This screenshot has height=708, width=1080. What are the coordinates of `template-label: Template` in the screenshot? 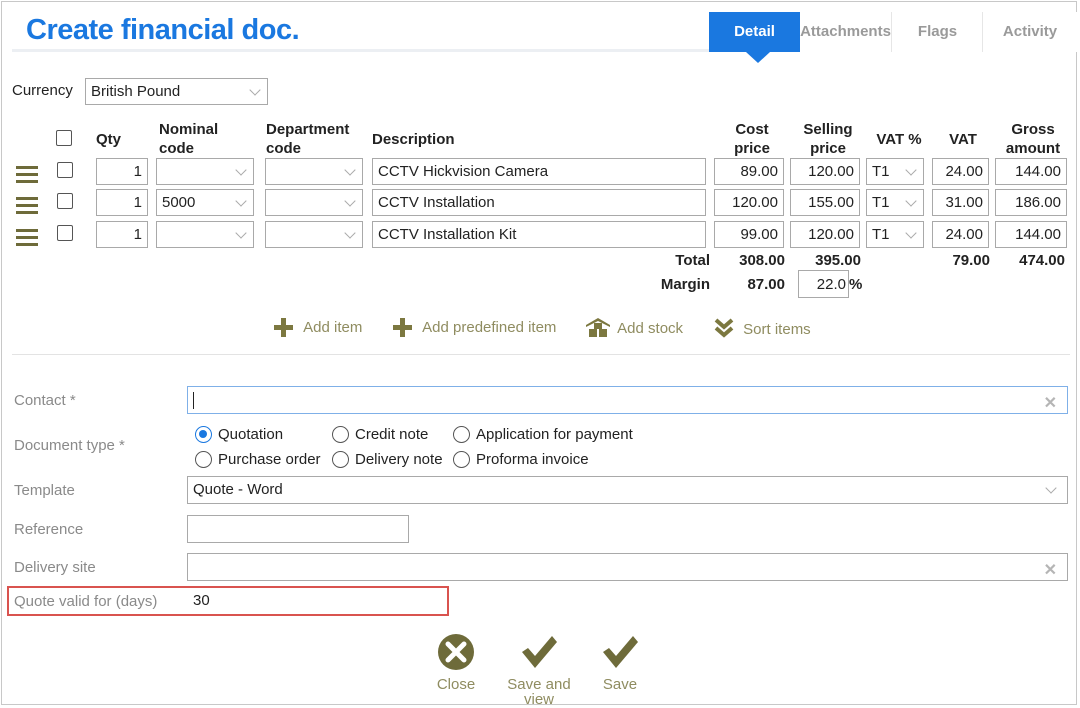 It's located at (44, 490).